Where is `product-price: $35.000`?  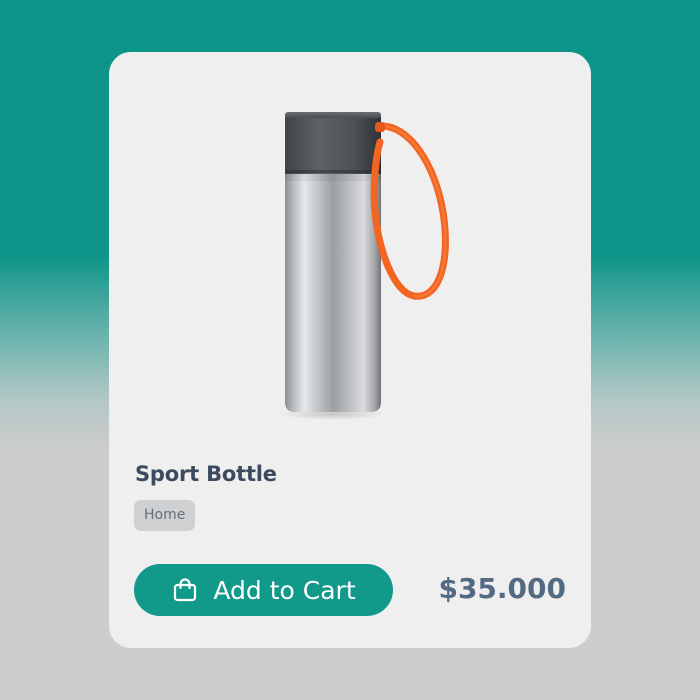
product-price: $35.000 is located at coordinates (502, 588).